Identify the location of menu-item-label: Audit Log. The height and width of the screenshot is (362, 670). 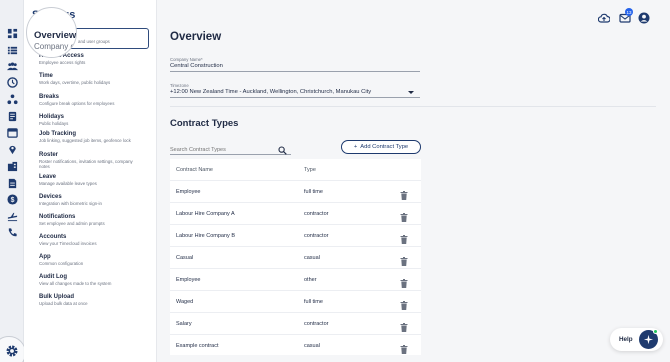
(53, 277).